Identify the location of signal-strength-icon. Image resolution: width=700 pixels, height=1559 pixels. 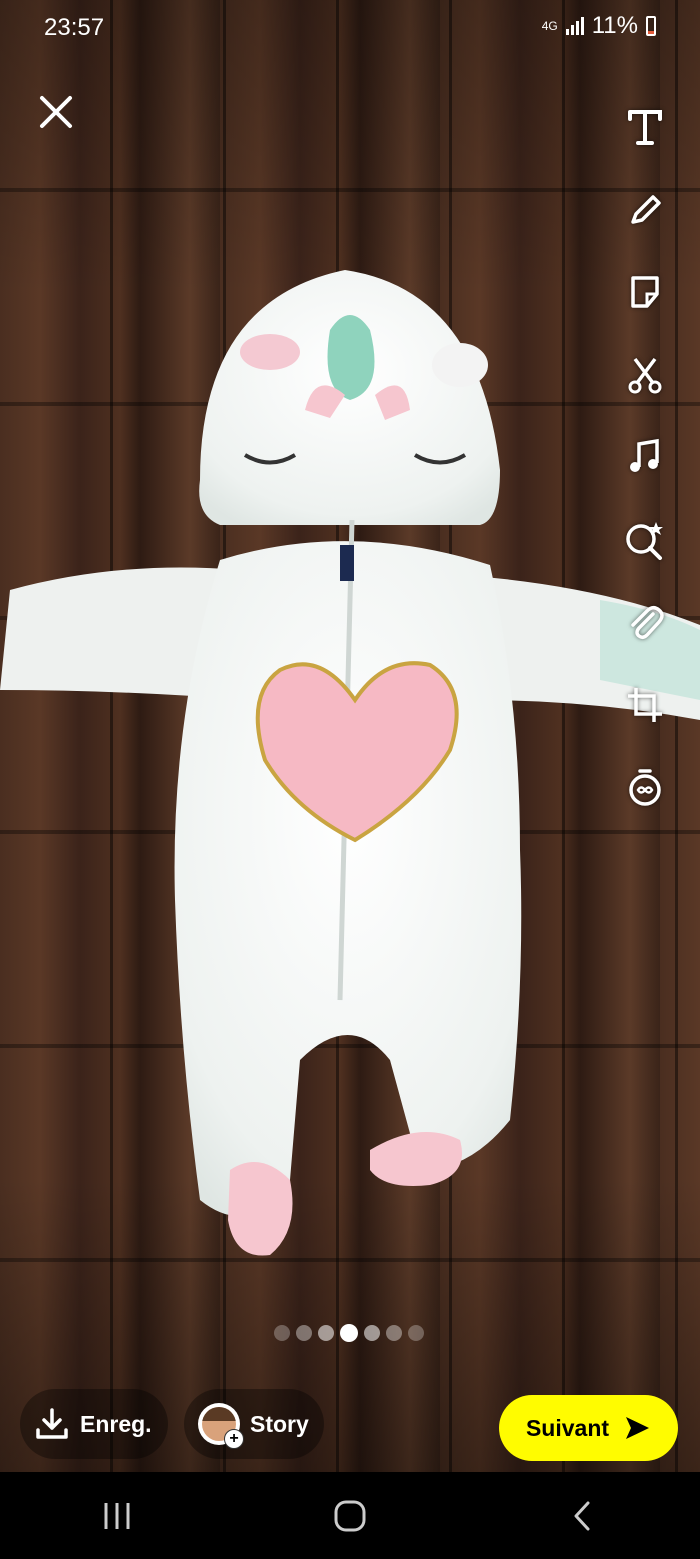
(574, 26).